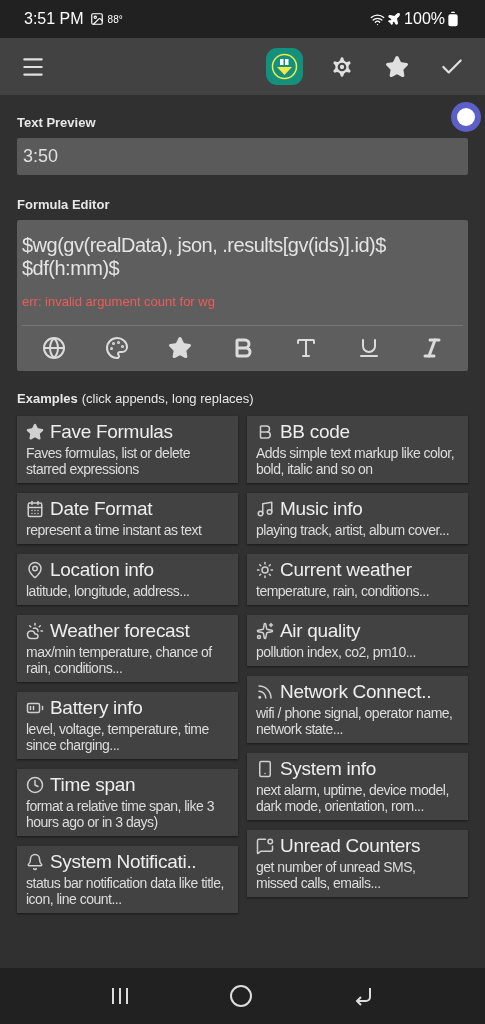  What do you see at coordinates (47, 398) in the screenshot?
I see `section-label: Examples` at bounding box center [47, 398].